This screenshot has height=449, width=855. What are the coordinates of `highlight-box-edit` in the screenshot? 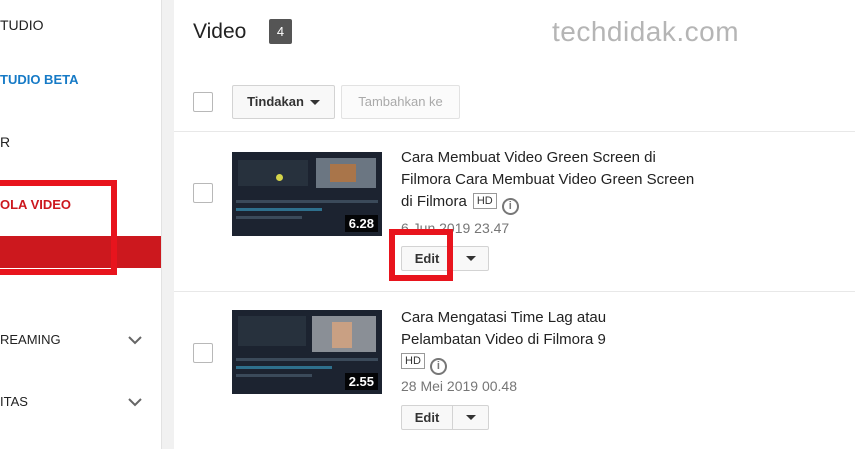 It's located at (421, 255).